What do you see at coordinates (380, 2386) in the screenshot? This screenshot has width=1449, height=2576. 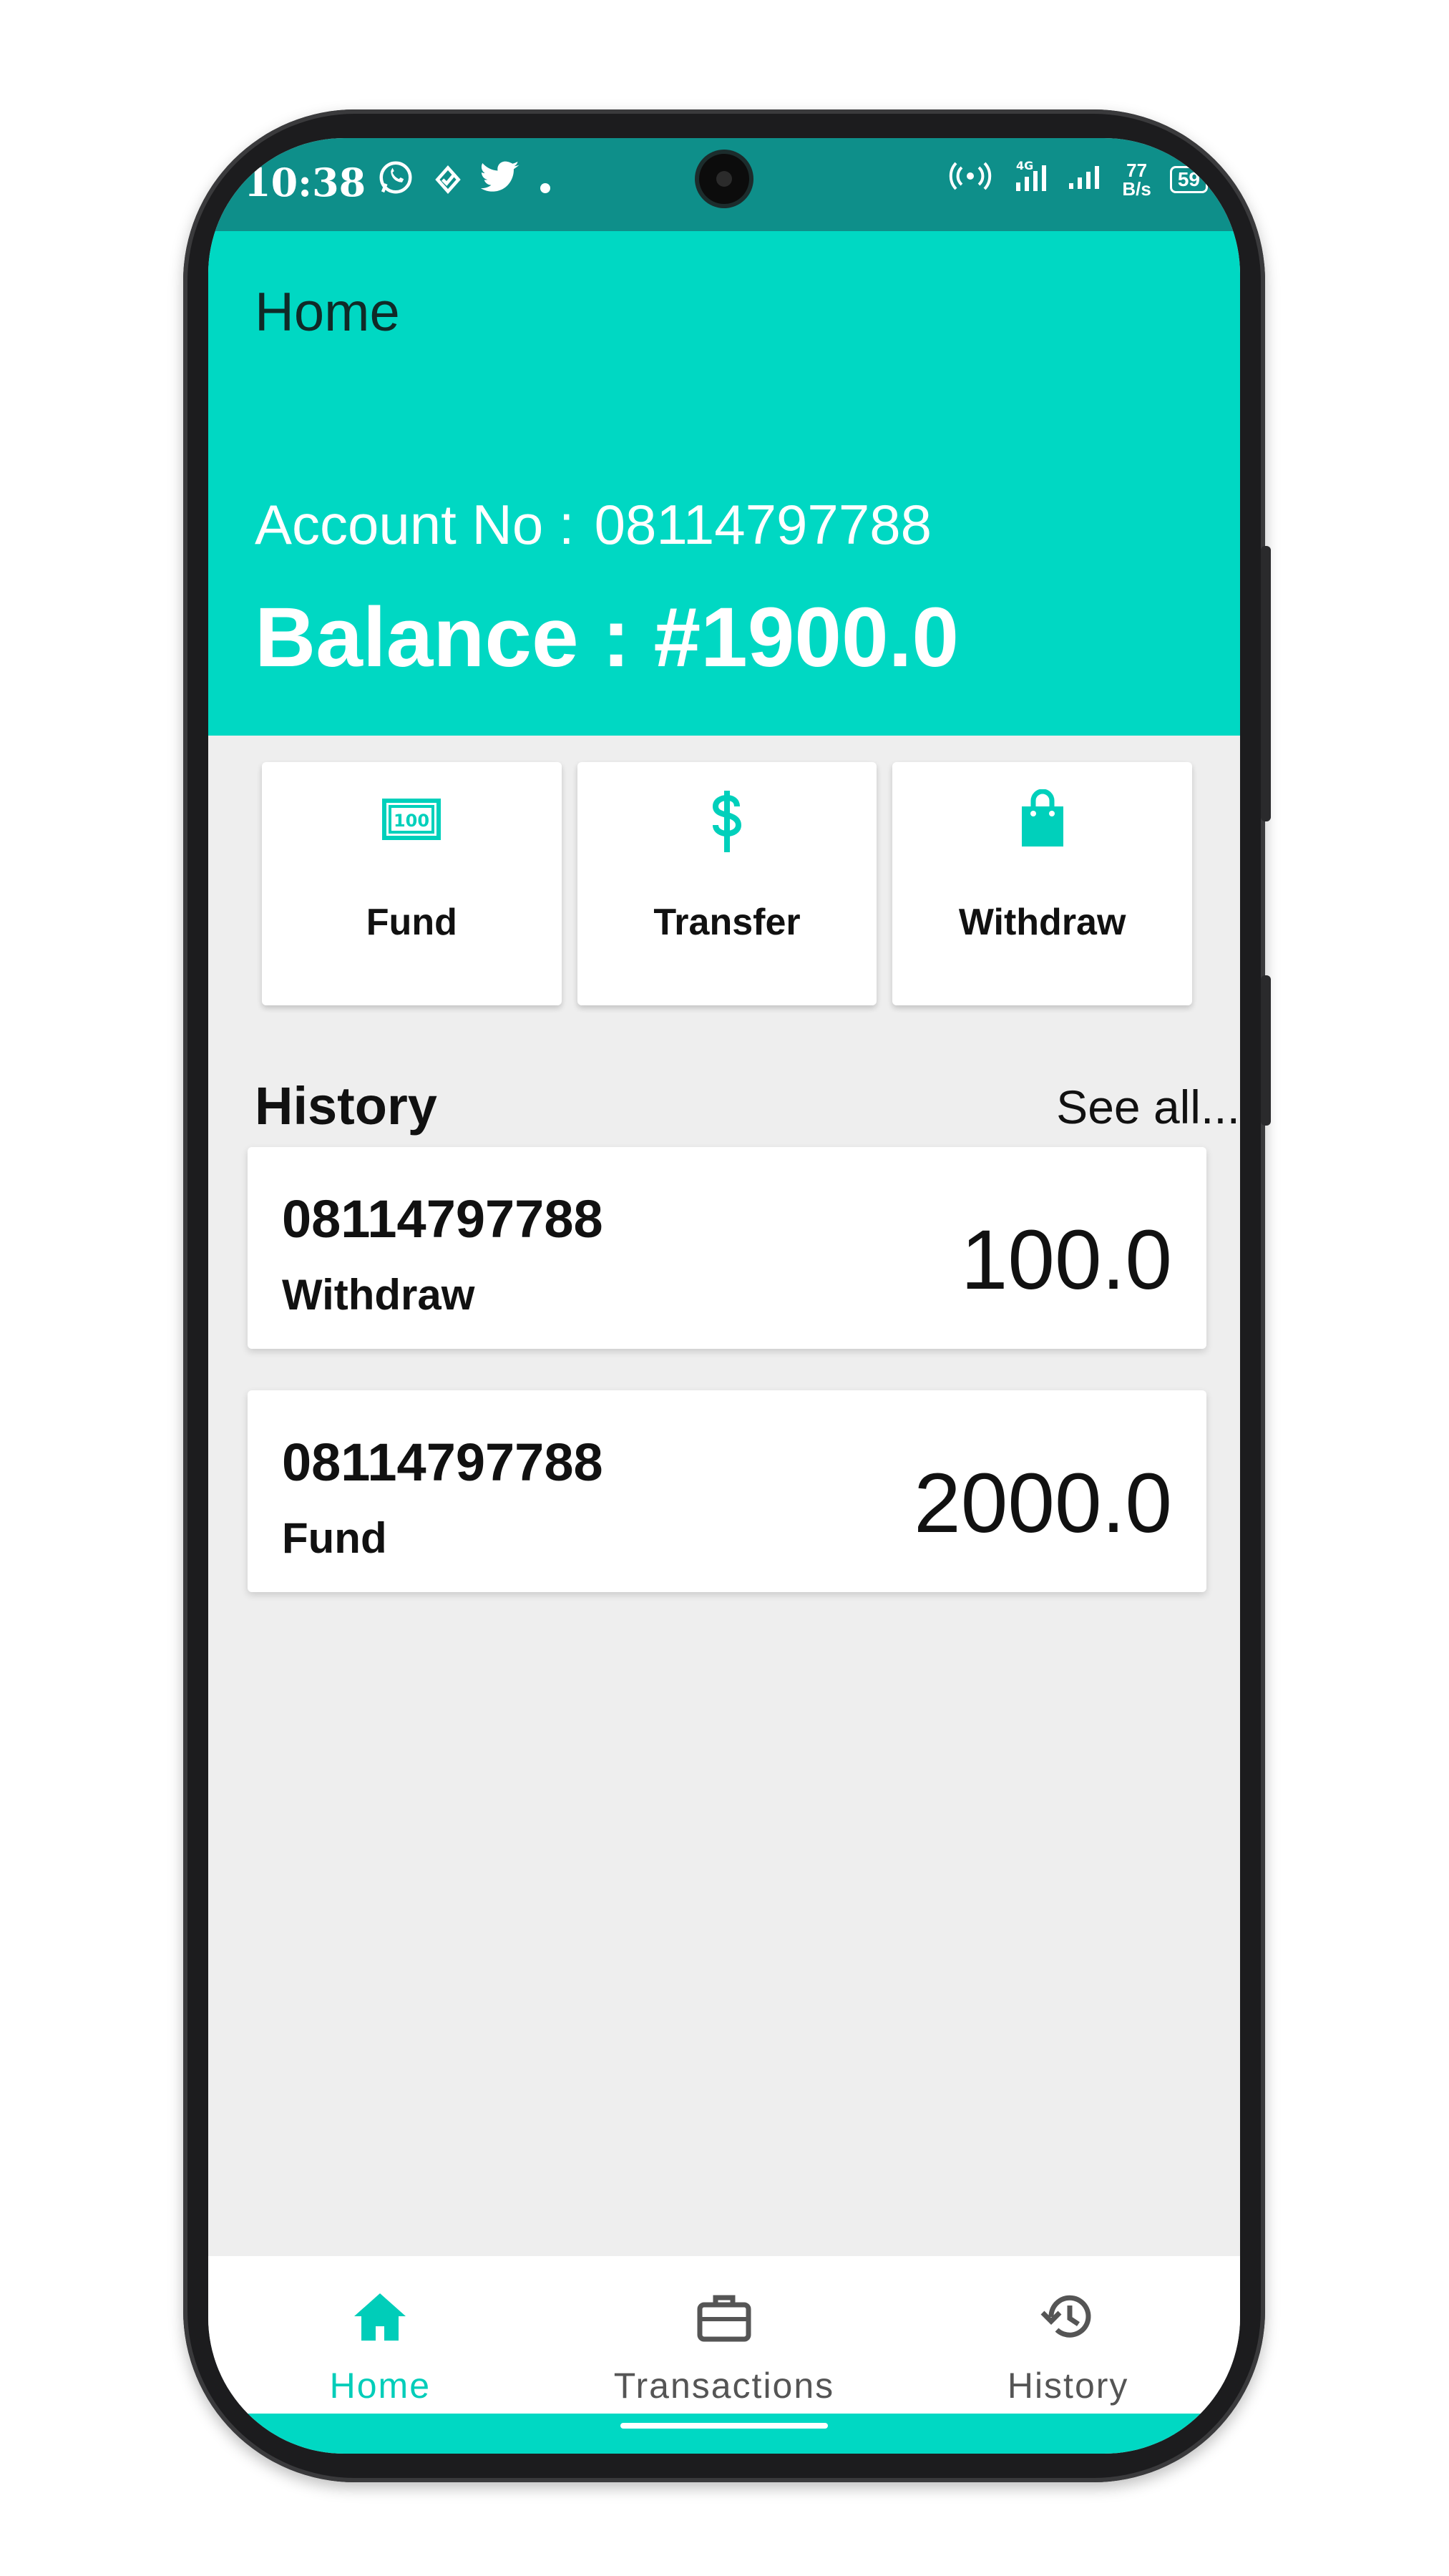 I see `nav-home-label: Home` at bounding box center [380, 2386].